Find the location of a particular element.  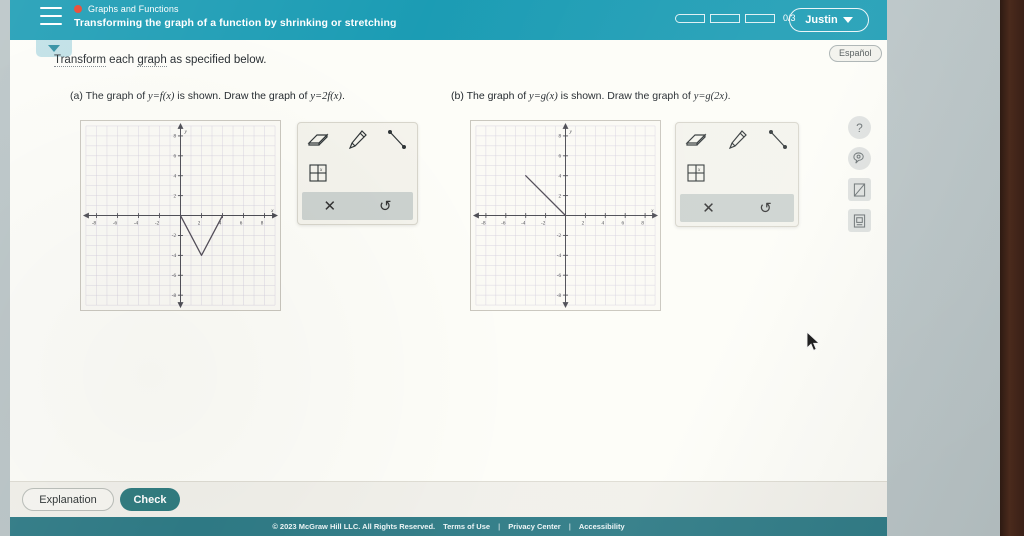

hamburger-icon is located at coordinates (51, 16).